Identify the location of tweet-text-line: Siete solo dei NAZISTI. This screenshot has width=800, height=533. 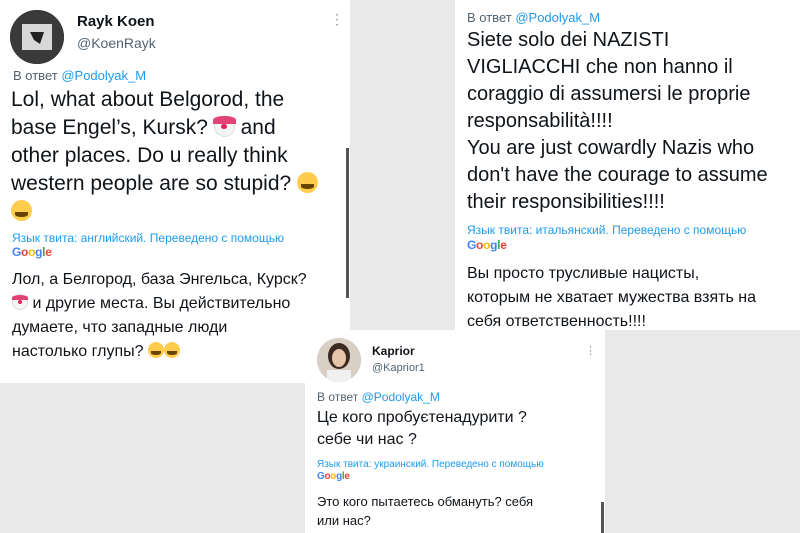
(568, 40).